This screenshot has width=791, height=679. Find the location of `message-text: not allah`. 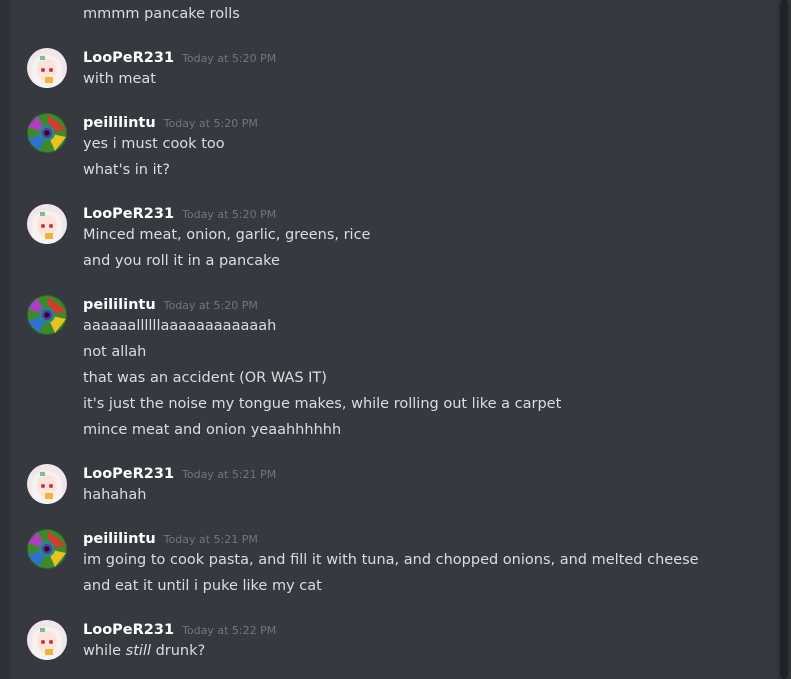

message-text: not allah is located at coordinates (115, 352).